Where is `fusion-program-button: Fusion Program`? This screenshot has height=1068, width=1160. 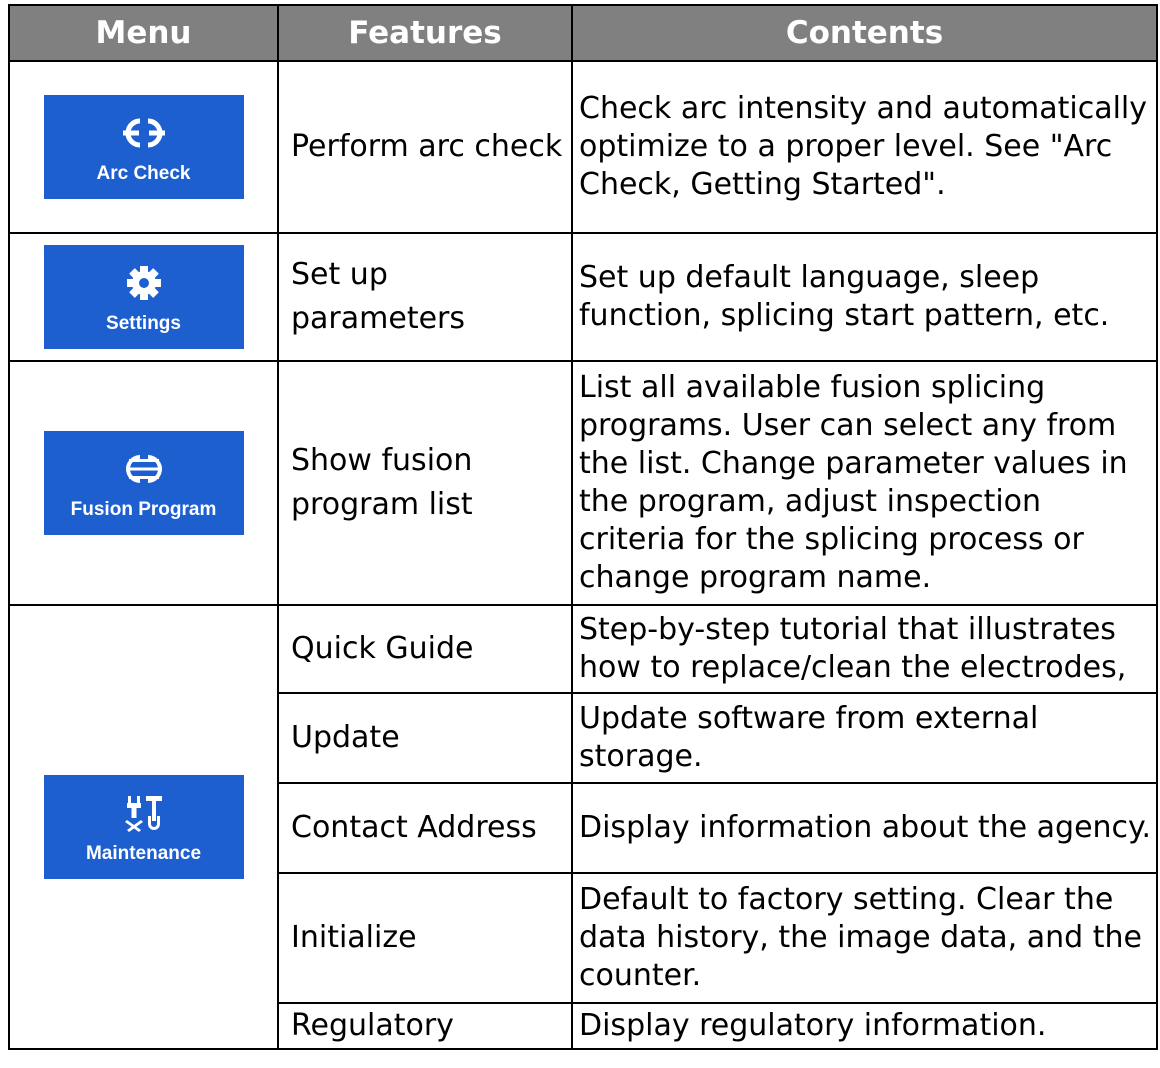
fusion-program-button: Fusion Program is located at coordinates (143, 483).